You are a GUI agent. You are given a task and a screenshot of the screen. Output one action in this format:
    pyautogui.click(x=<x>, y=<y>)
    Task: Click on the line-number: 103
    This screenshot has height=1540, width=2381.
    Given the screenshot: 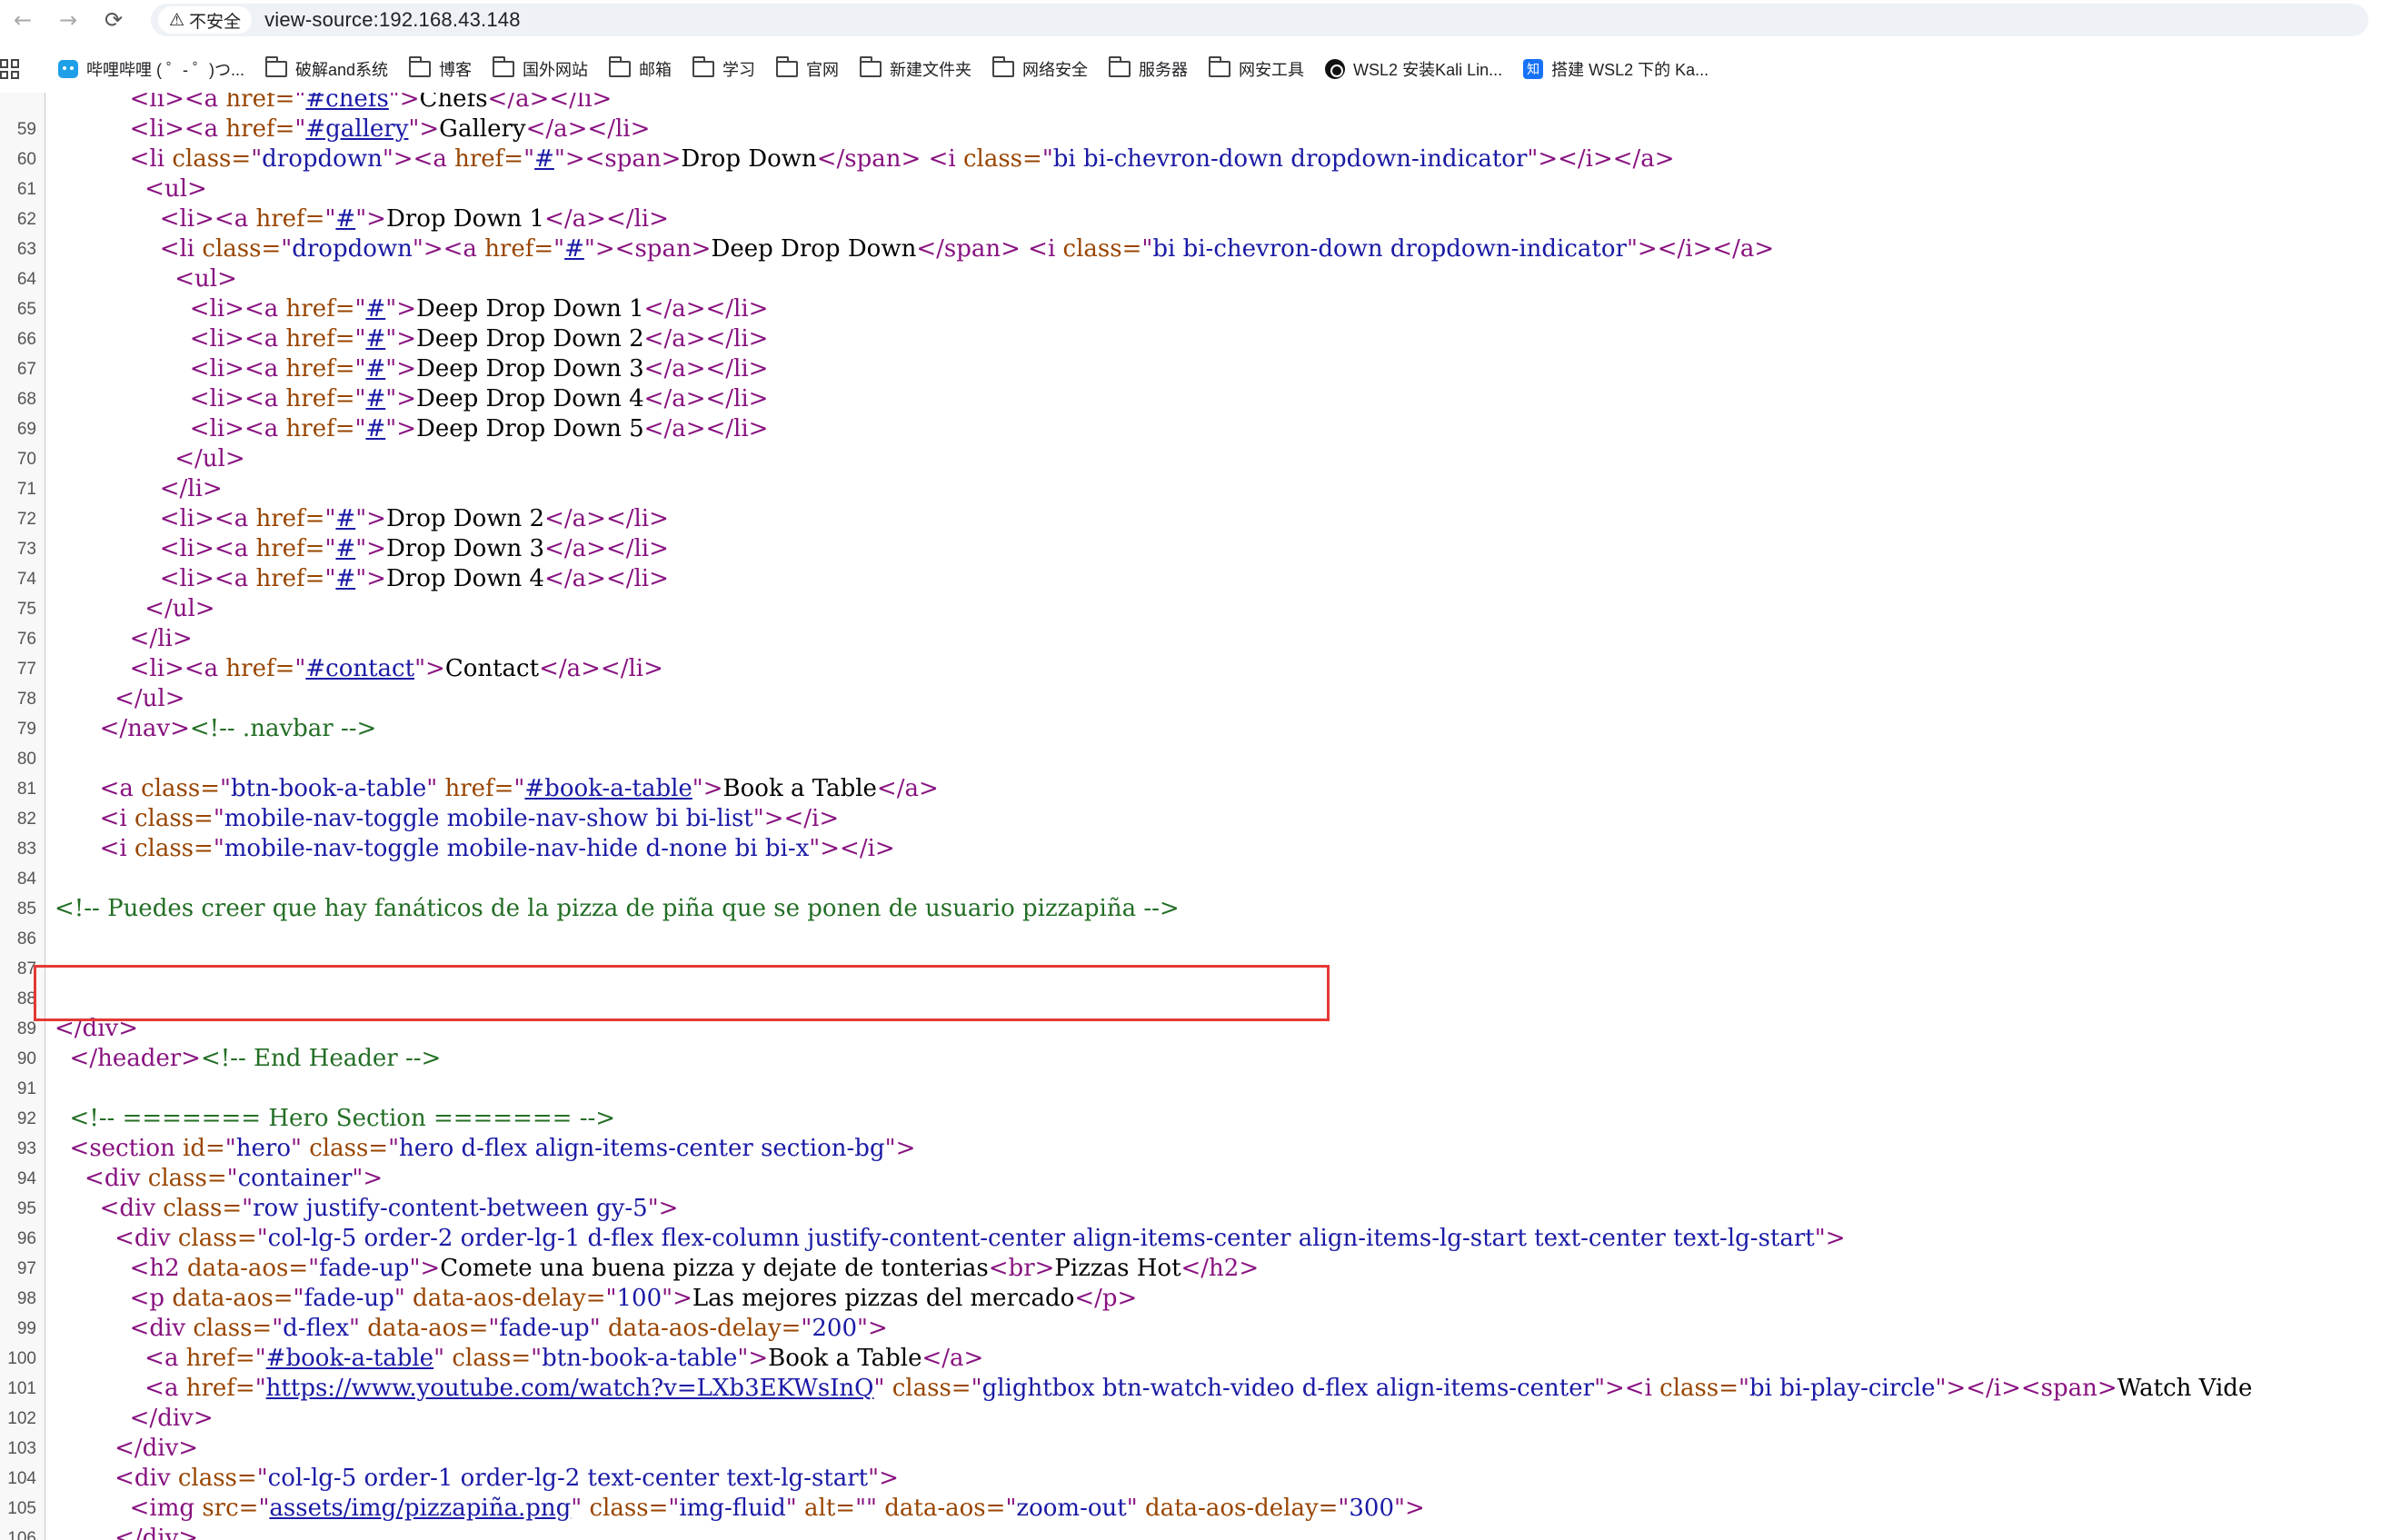 What is the action you would take?
    pyautogui.click(x=21, y=1448)
    